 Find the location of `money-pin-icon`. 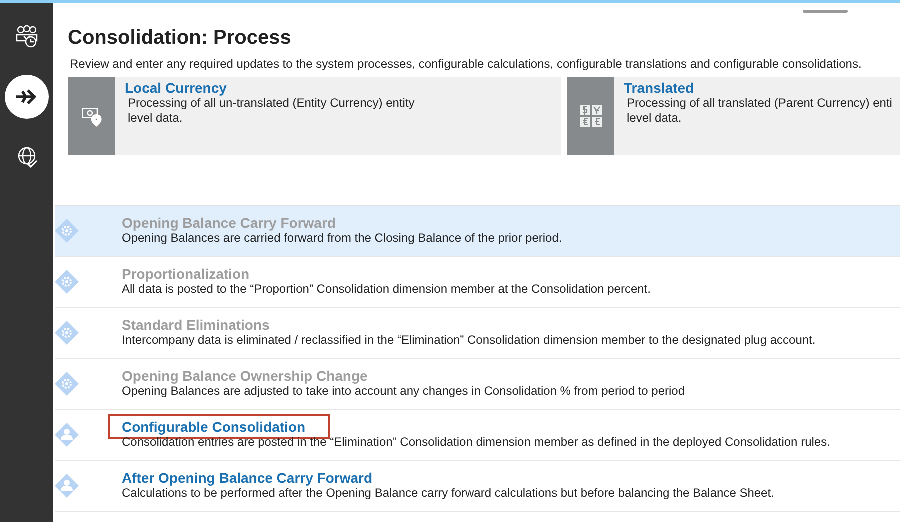

money-pin-icon is located at coordinates (91, 116).